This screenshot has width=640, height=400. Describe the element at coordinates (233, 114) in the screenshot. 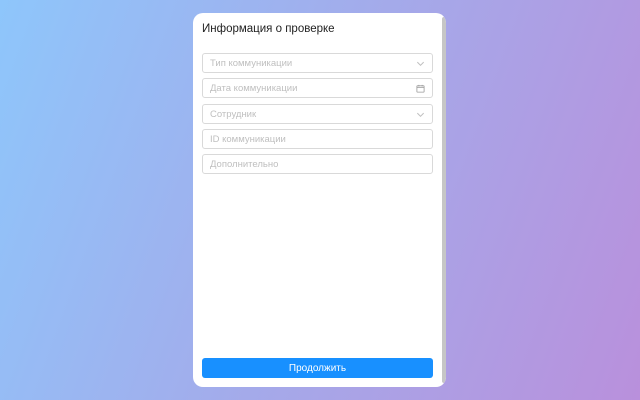

I see `employee-placeholder: Сотрудник` at that location.